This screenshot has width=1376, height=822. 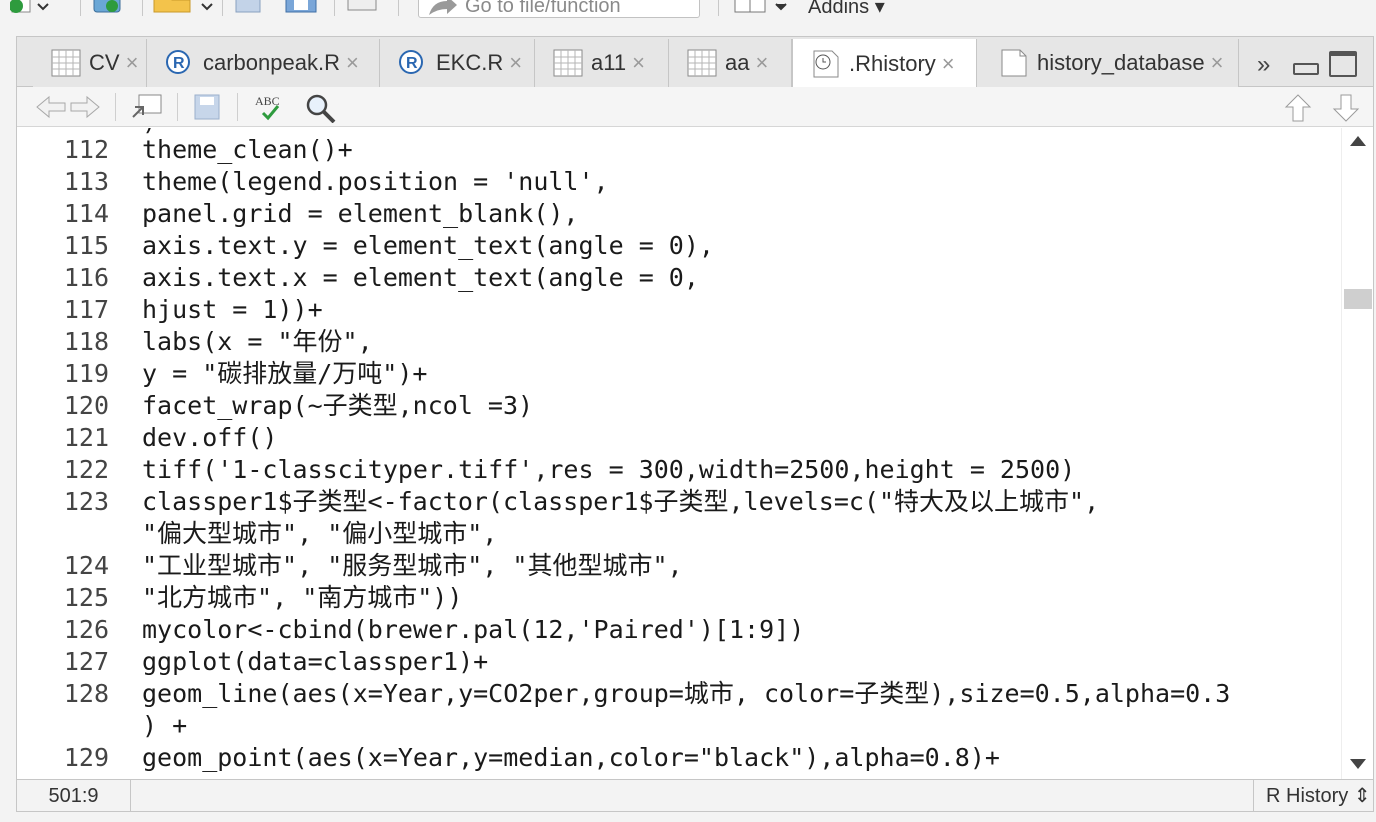 What do you see at coordinates (1357, 453) in the screenshot?
I see `vertical-scrollbar` at bounding box center [1357, 453].